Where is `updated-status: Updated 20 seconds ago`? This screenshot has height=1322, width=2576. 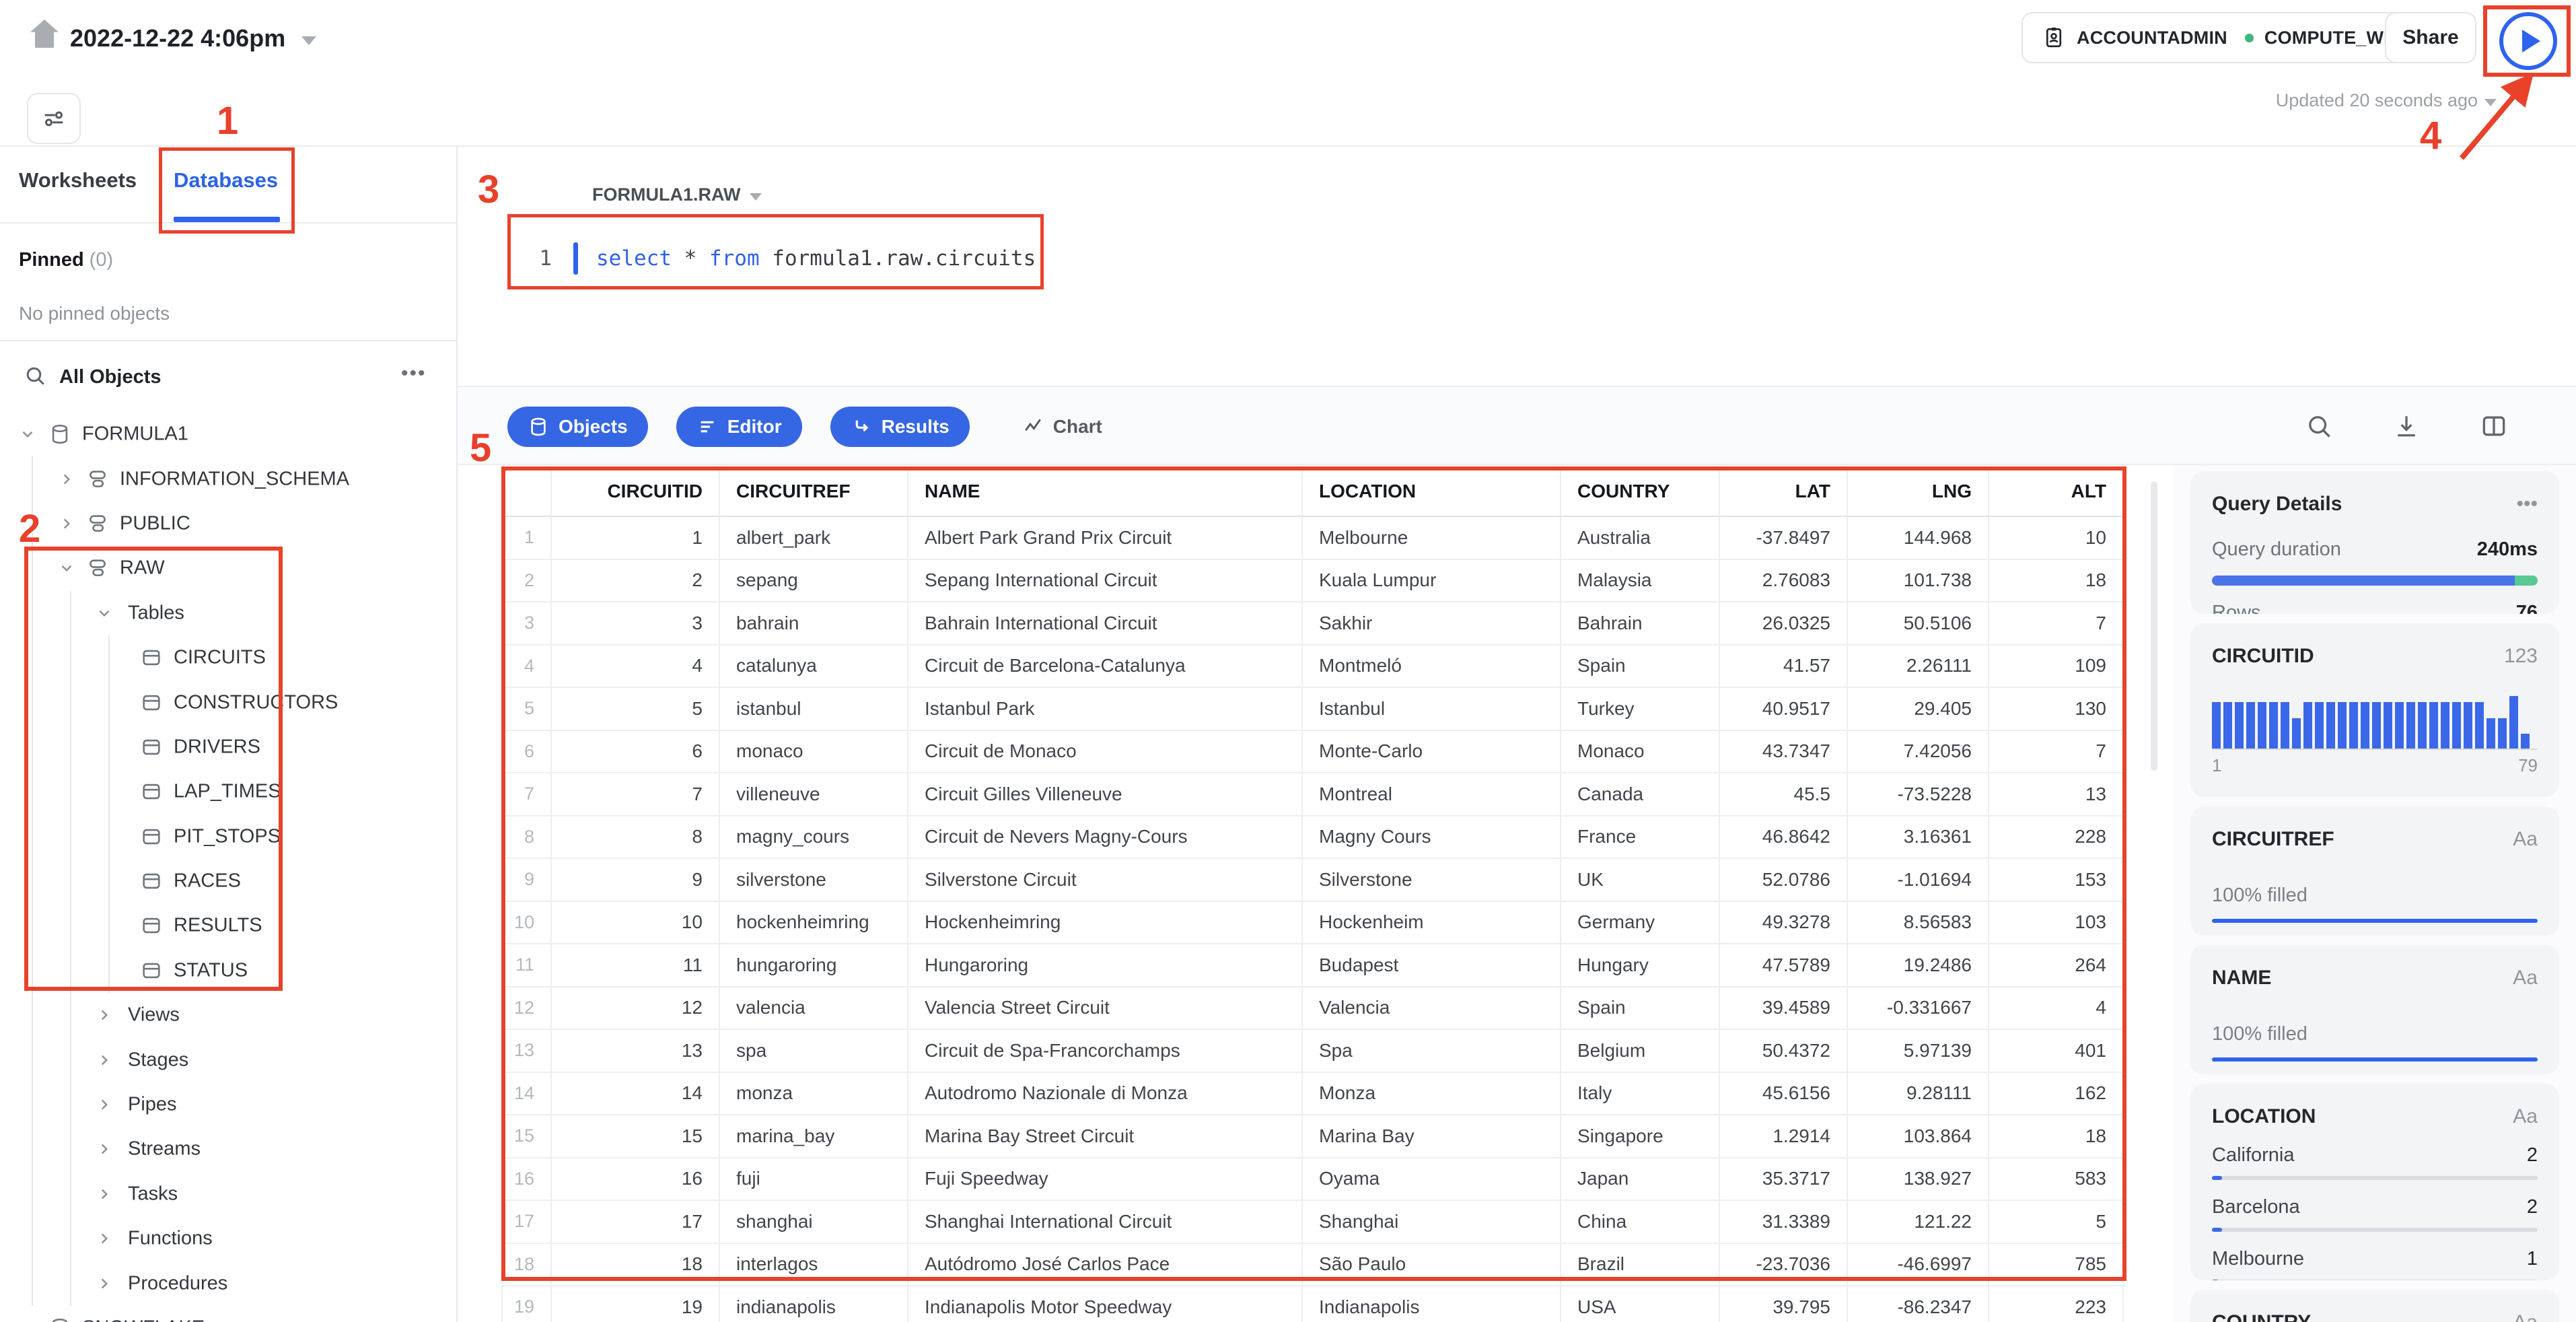
updated-status: Updated 20 seconds ago is located at coordinates (2338, 100).